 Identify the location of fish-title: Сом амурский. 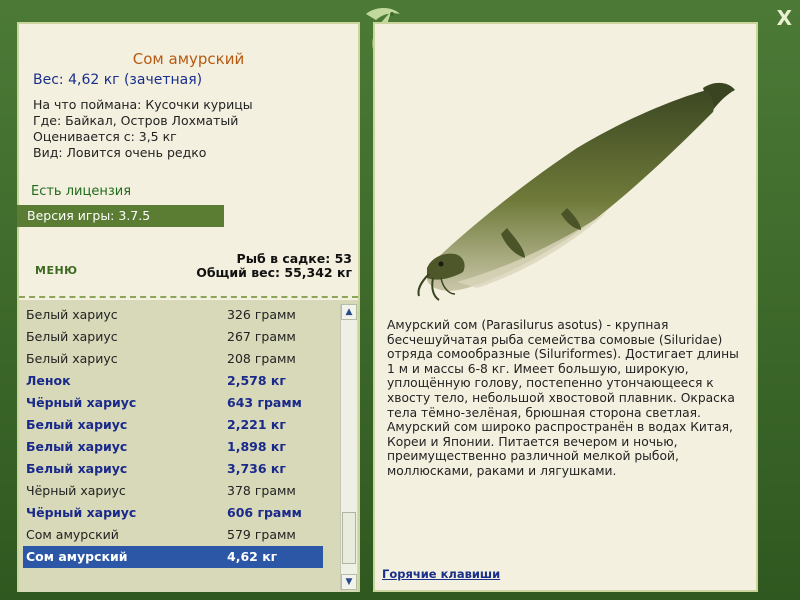
(188, 59).